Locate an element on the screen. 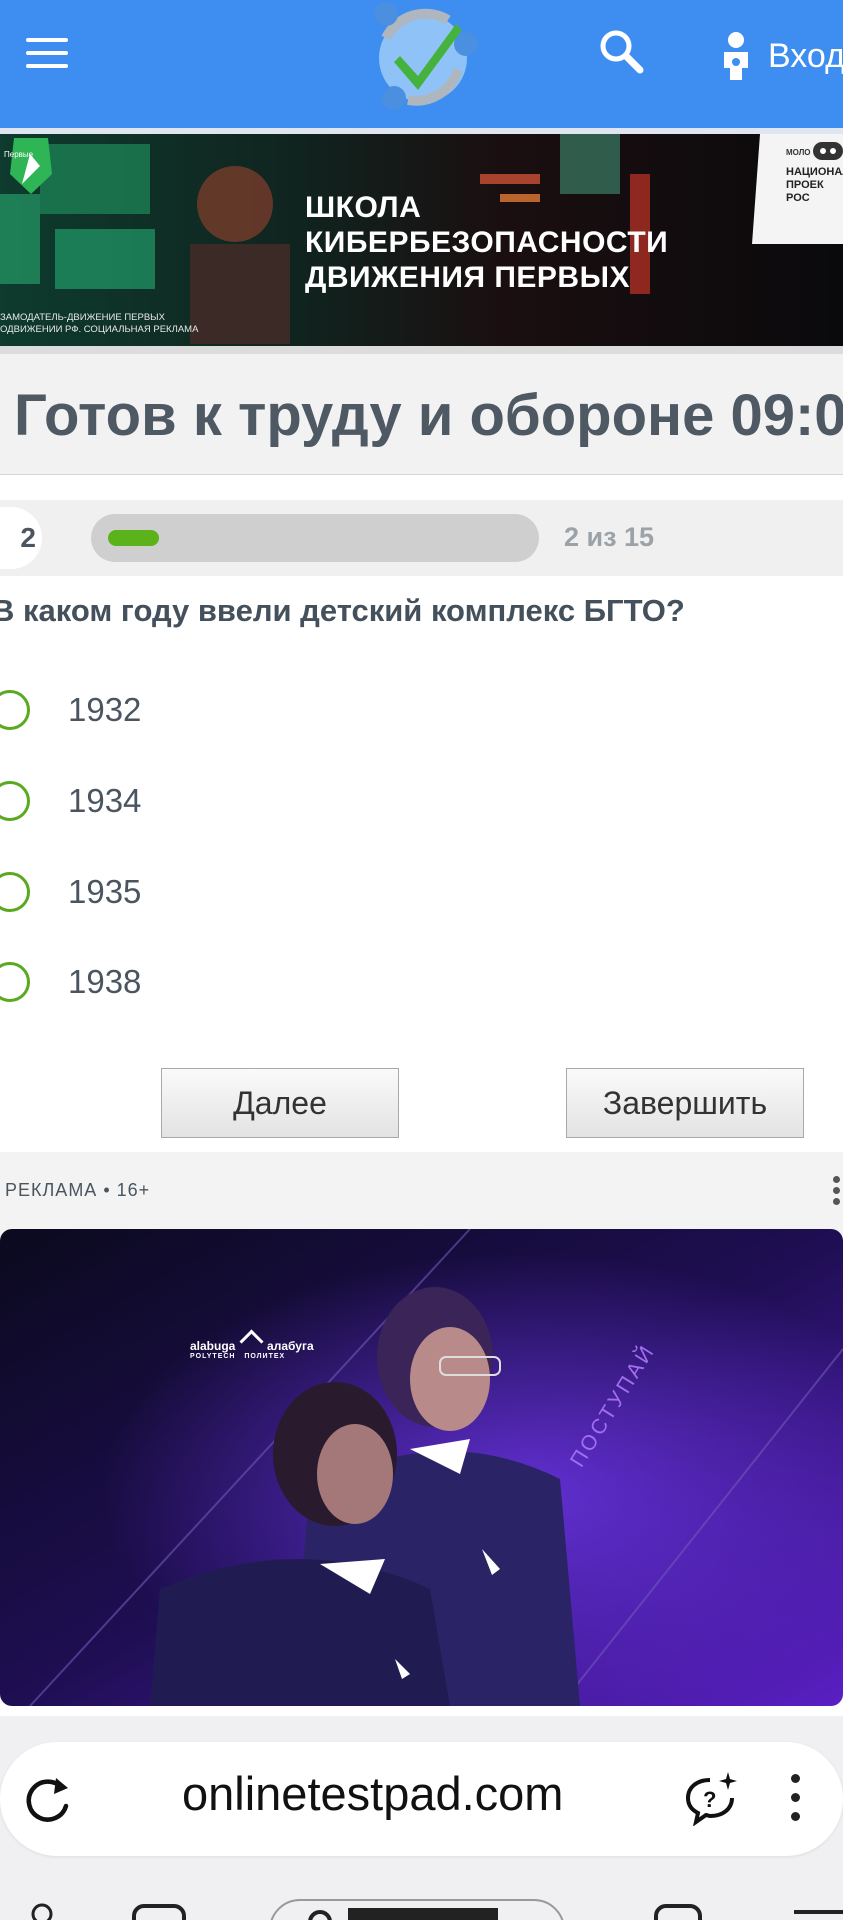  ad-brand-mark-icon is located at coordinates (251, 1341).